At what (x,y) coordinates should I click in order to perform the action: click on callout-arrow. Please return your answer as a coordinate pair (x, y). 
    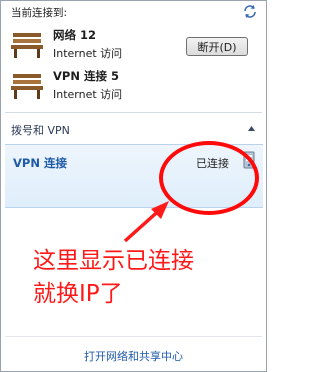
    Looking at the image, I should click on (146, 222).